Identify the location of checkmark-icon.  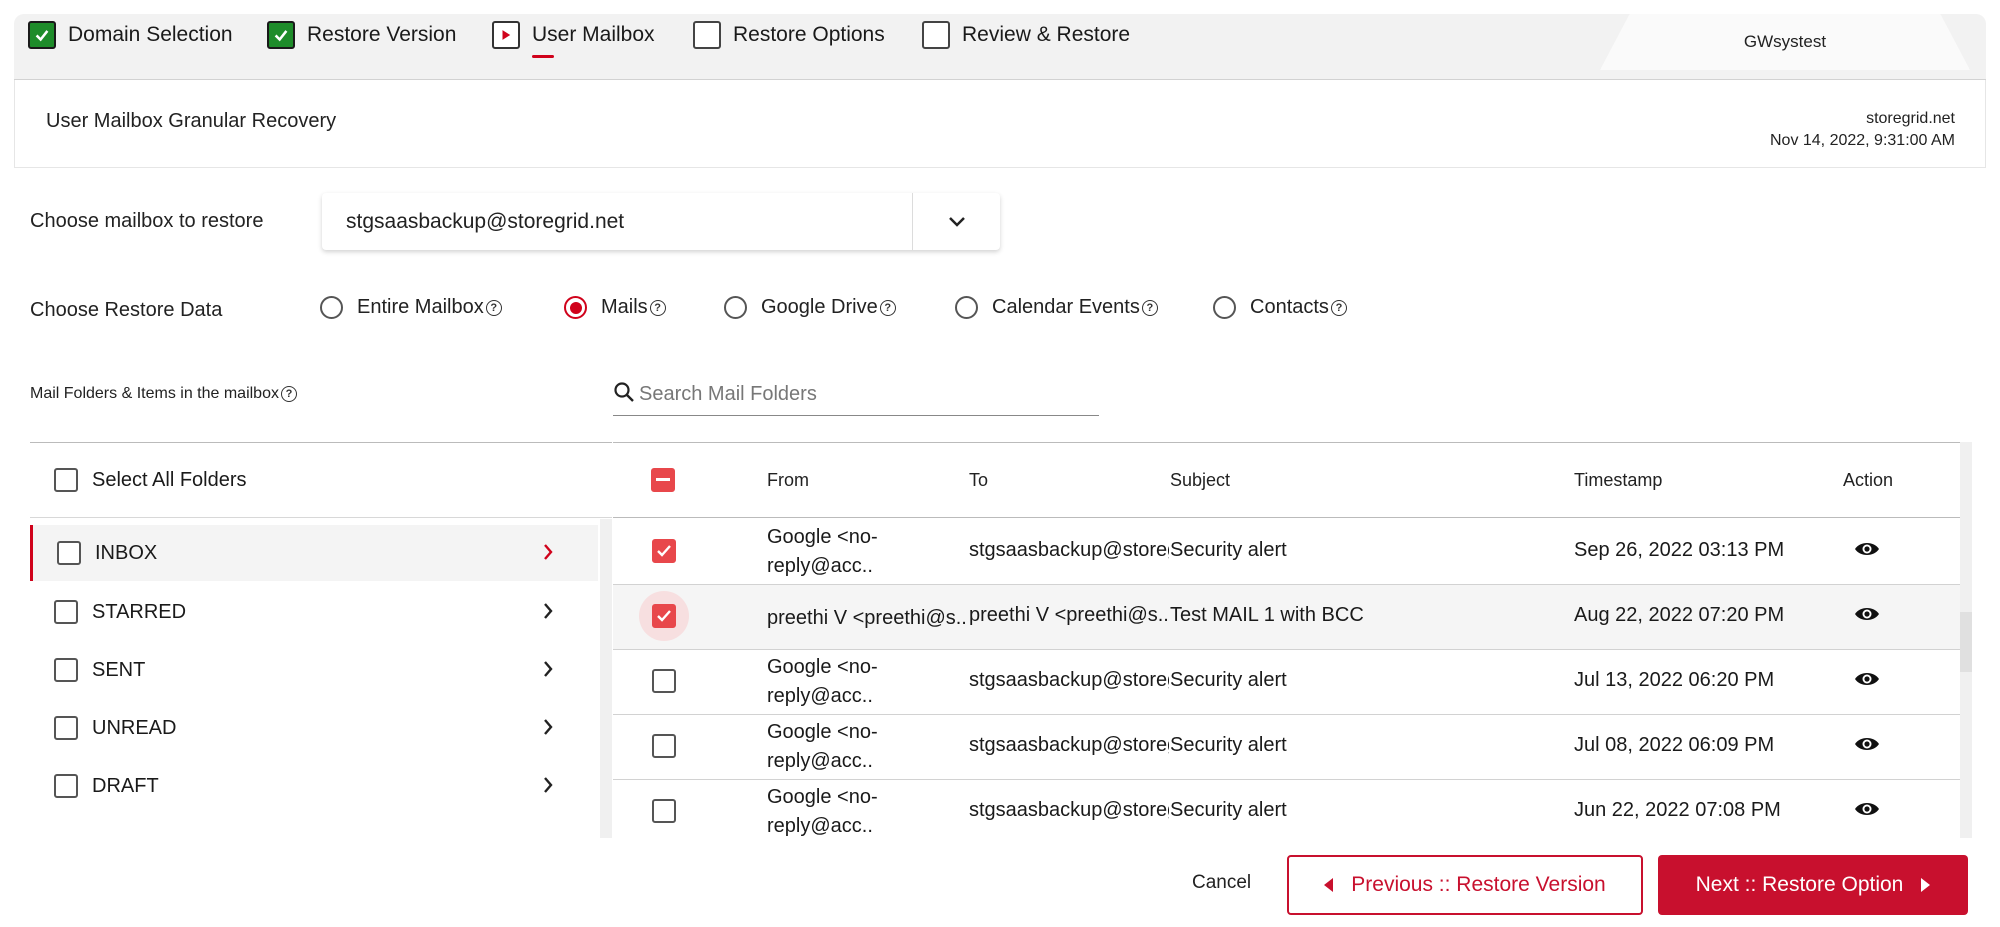
(281, 35).